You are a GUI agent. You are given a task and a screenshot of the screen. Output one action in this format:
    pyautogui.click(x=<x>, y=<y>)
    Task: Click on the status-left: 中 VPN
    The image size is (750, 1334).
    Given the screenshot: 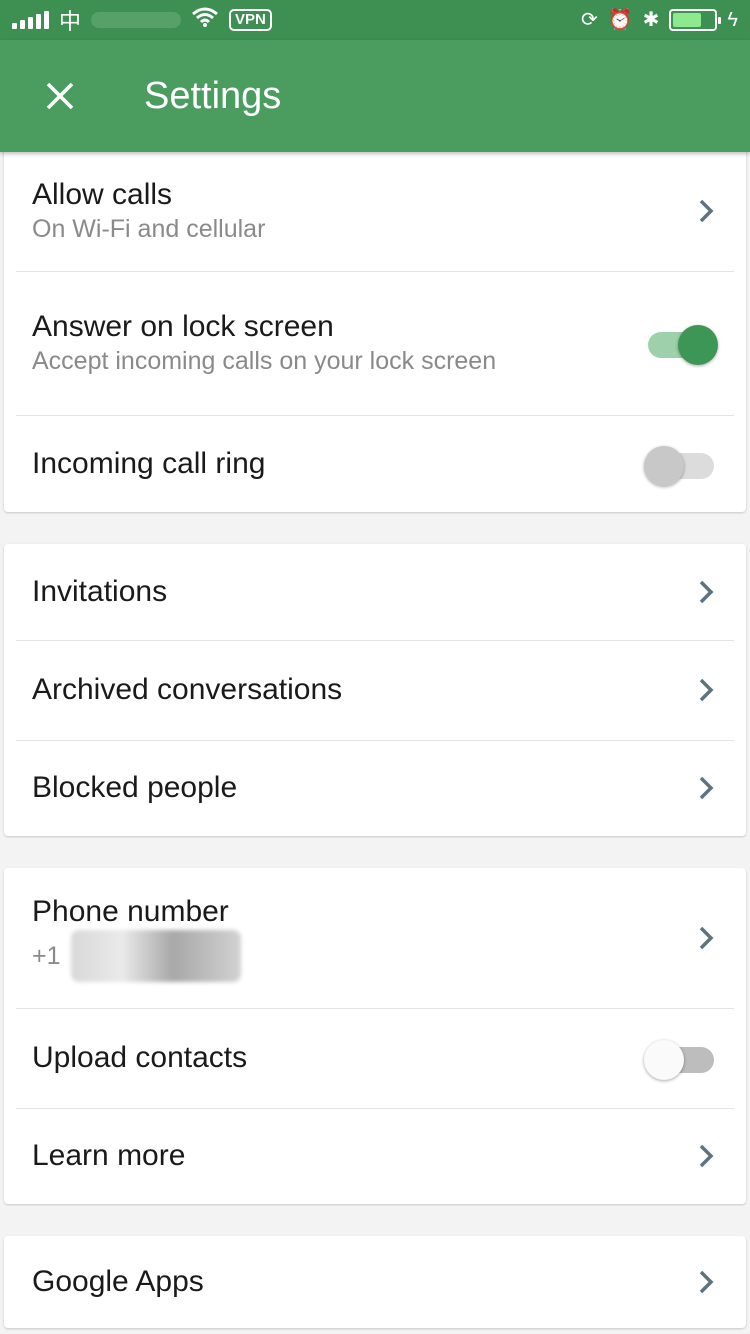 What is the action you would take?
    pyautogui.click(x=142, y=20)
    